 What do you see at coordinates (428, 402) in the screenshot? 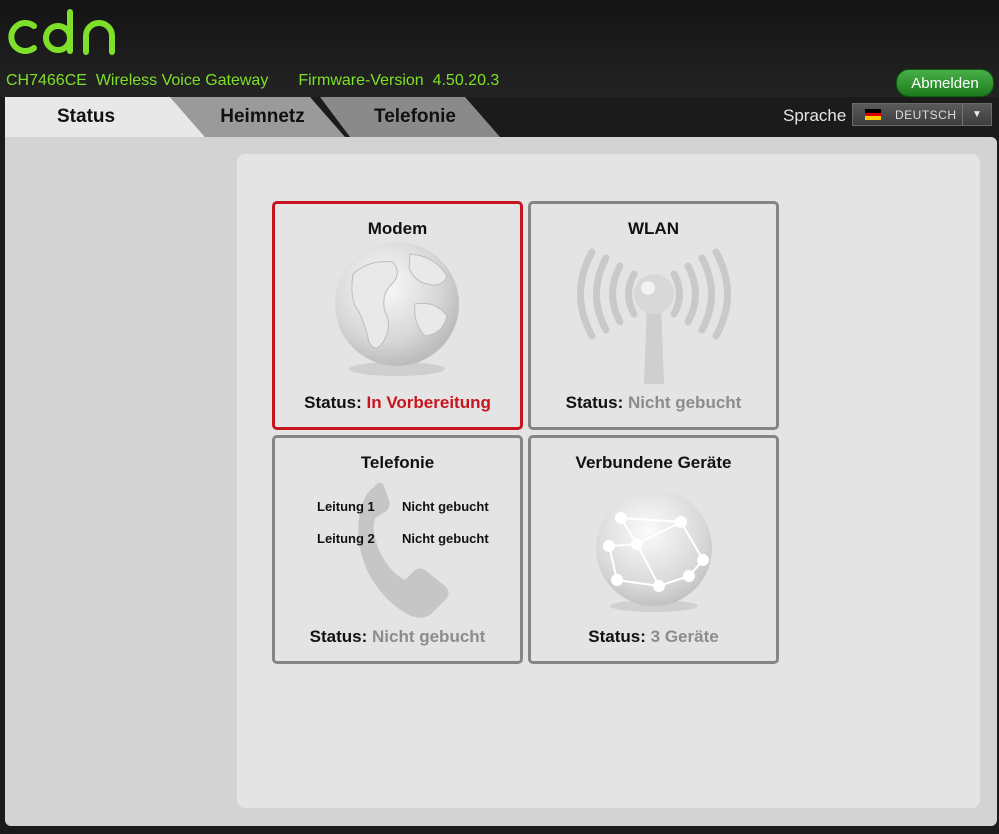
I see `modem-status-value: In Vorbereitung` at bounding box center [428, 402].